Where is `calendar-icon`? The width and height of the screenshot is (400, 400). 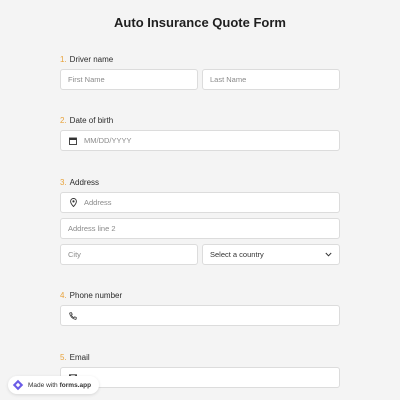 calendar-icon is located at coordinates (73, 141).